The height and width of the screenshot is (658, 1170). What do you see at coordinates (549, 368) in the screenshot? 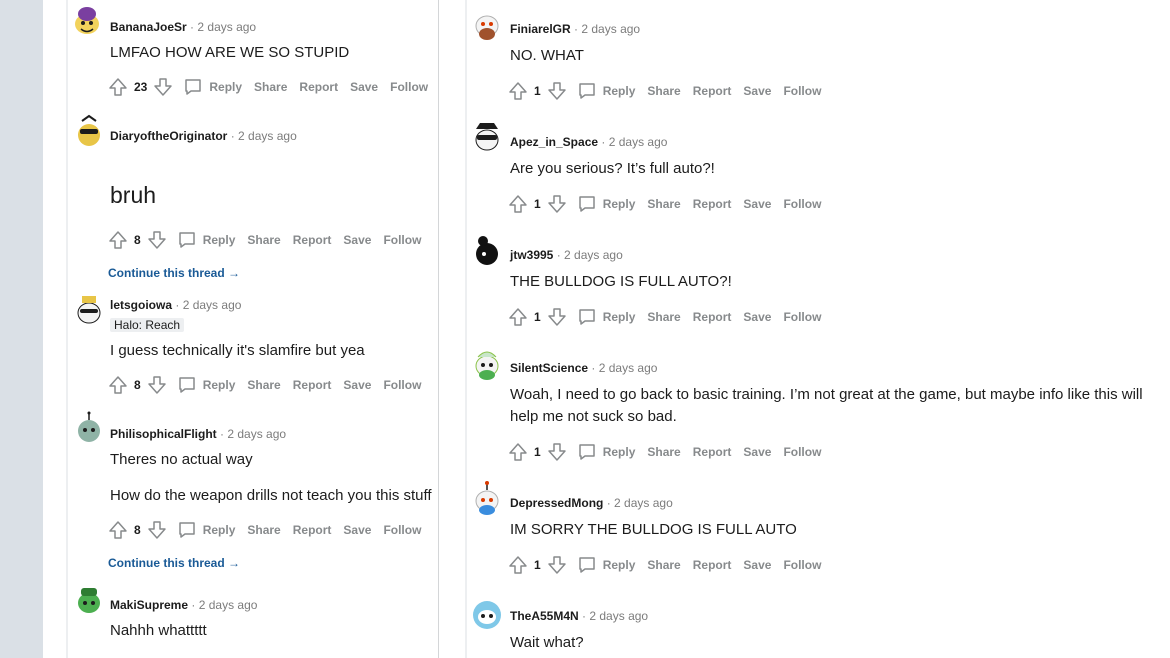
I see `comment-author: SilentScience` at bounding box center [549, 368].